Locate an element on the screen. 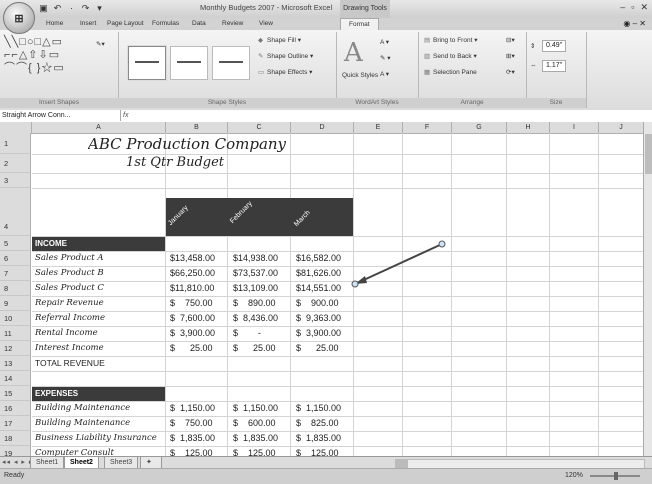 Image resolution: width=652 pixels, height=484 pixels. close-icon: ✕ is located at coordinates (644, 7).